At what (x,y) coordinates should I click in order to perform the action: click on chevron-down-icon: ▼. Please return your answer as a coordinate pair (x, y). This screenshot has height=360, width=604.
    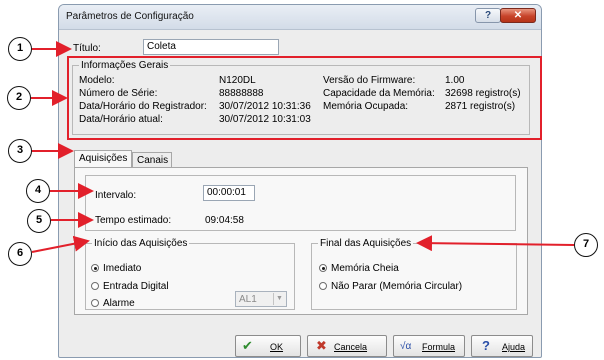
    Looking at the image, I should click on (279, 299).